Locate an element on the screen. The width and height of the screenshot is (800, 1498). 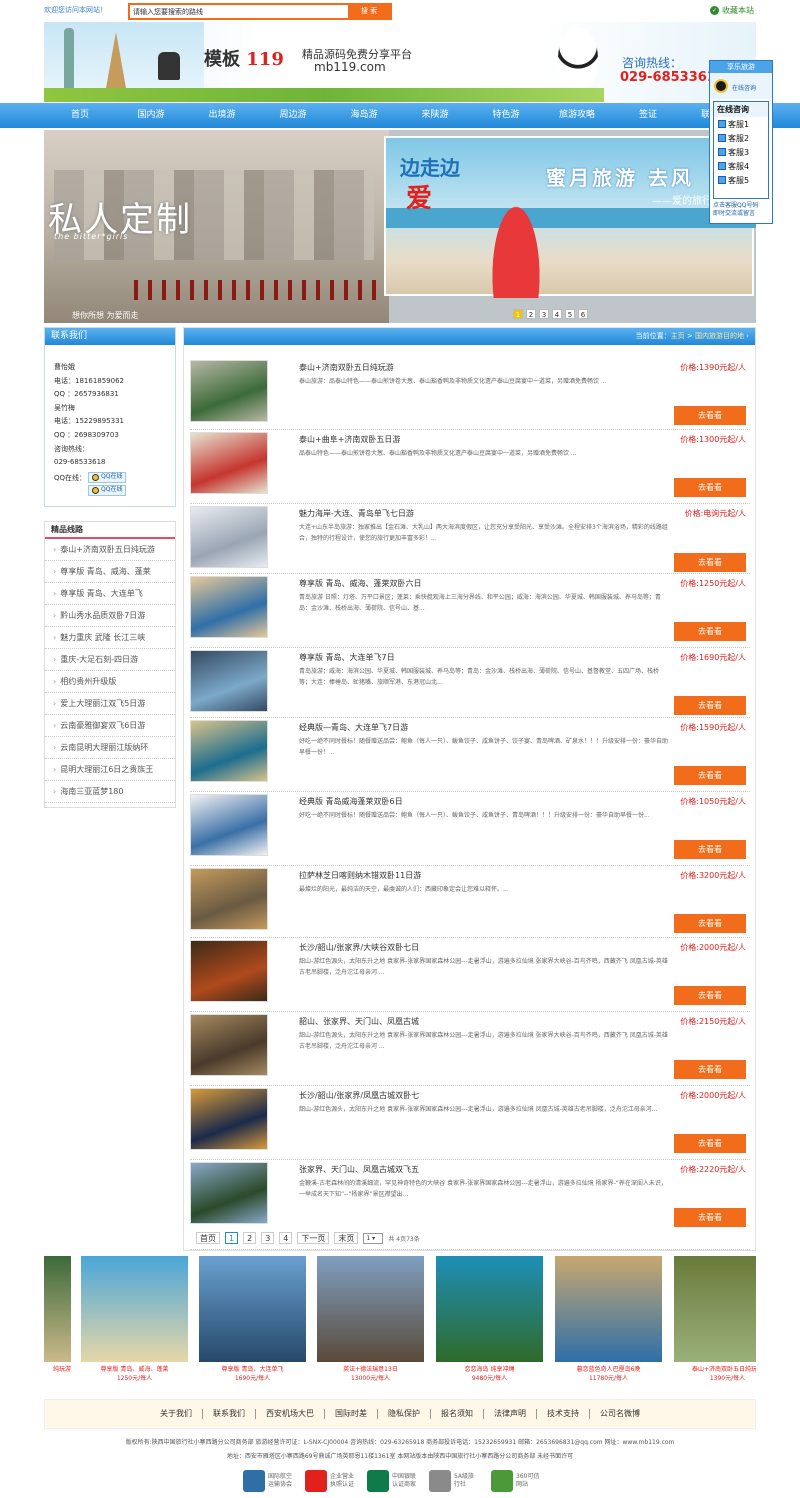
route-link: 云南昆明大理丽江版纳环 is located at coordinates (110, 748).